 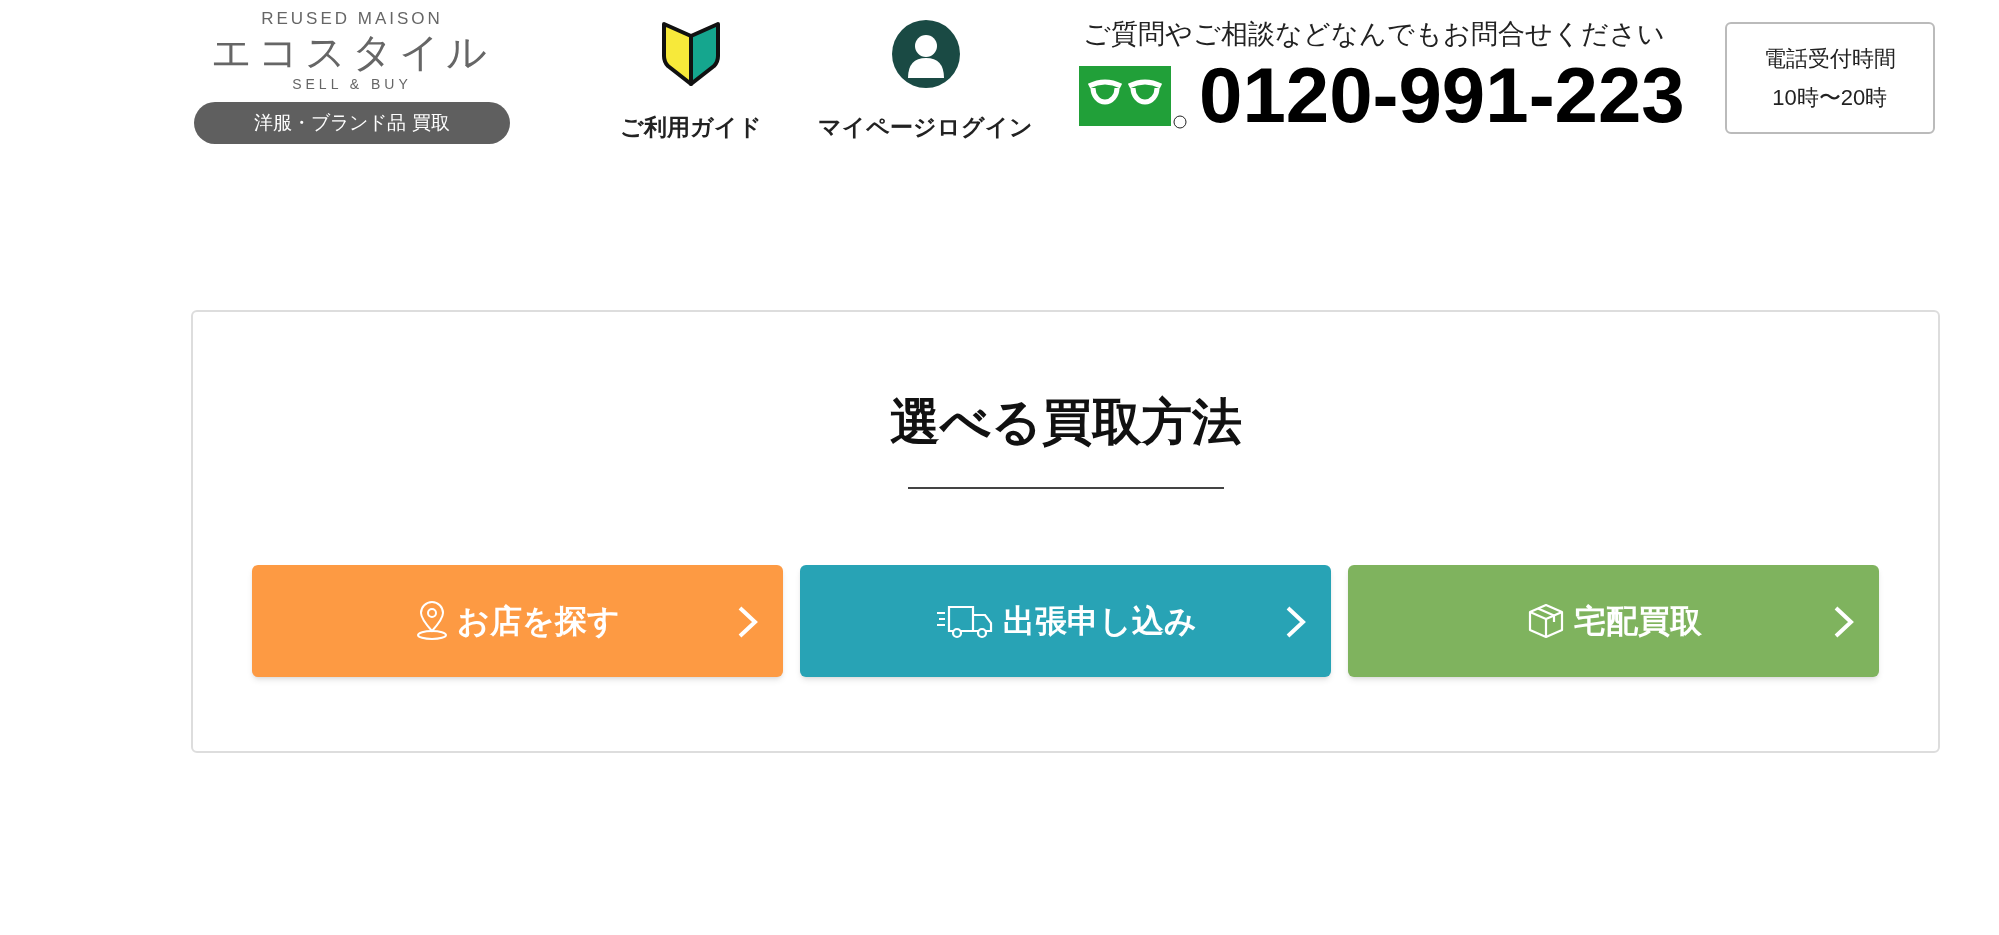 What do you see at coordinates (691, 54) in the screenshot?
I see `beginner-mark-icon` at bounding box center [691, 54].